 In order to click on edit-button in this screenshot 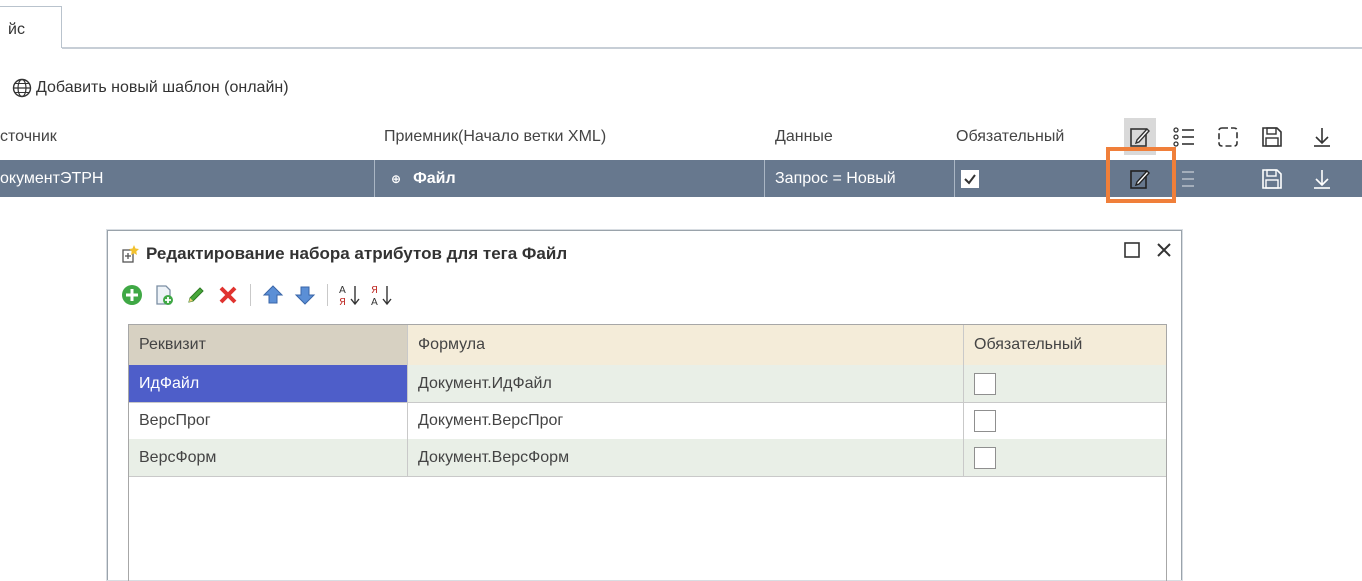, I will do `click(196, 295)`.